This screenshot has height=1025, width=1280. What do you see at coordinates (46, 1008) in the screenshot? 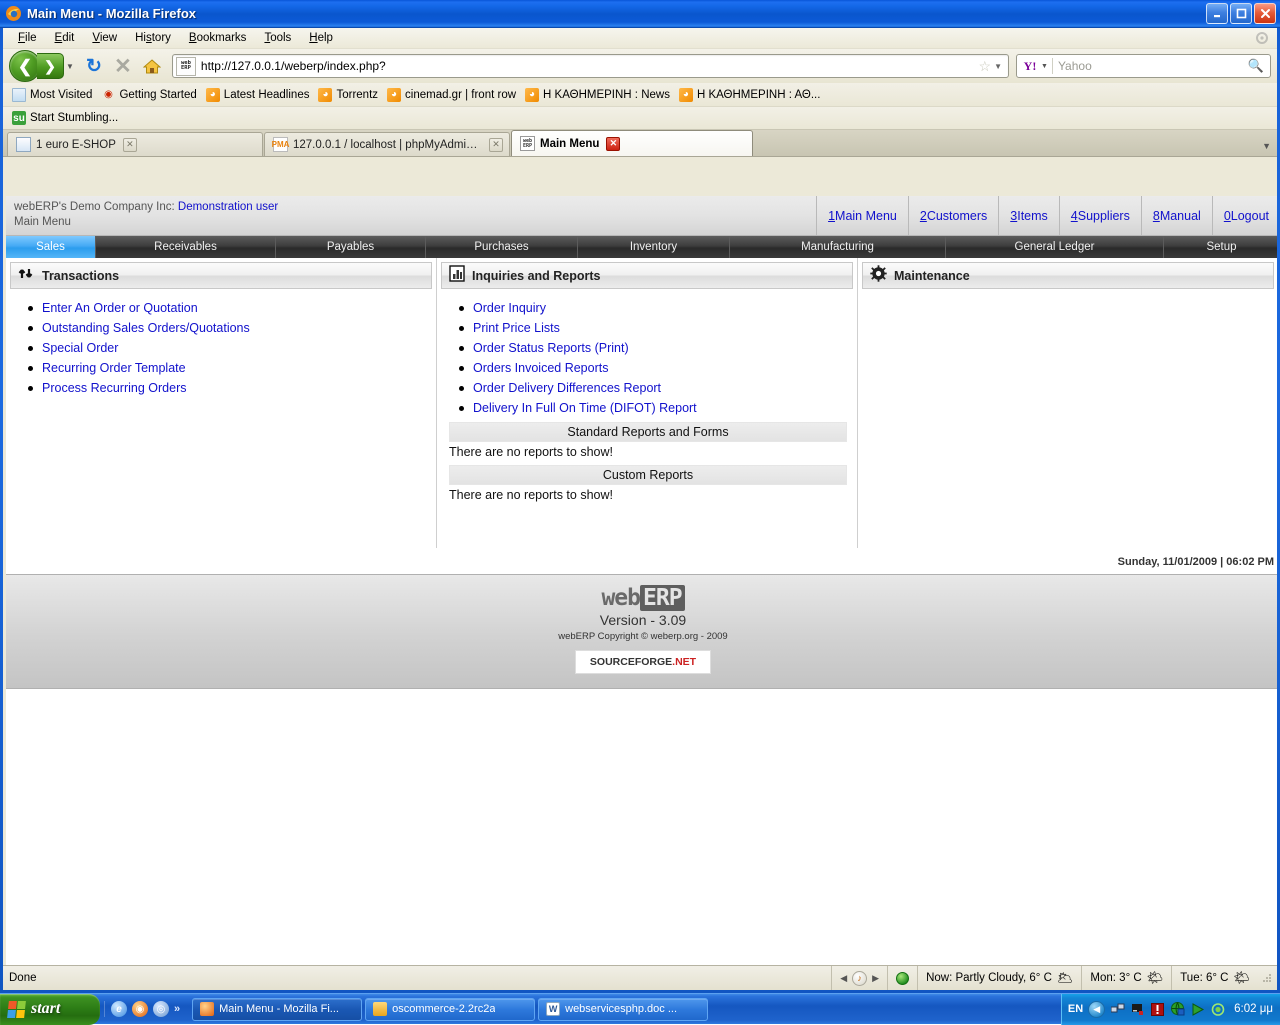
I see `start-label: start` at bounding box center [46, 1008].